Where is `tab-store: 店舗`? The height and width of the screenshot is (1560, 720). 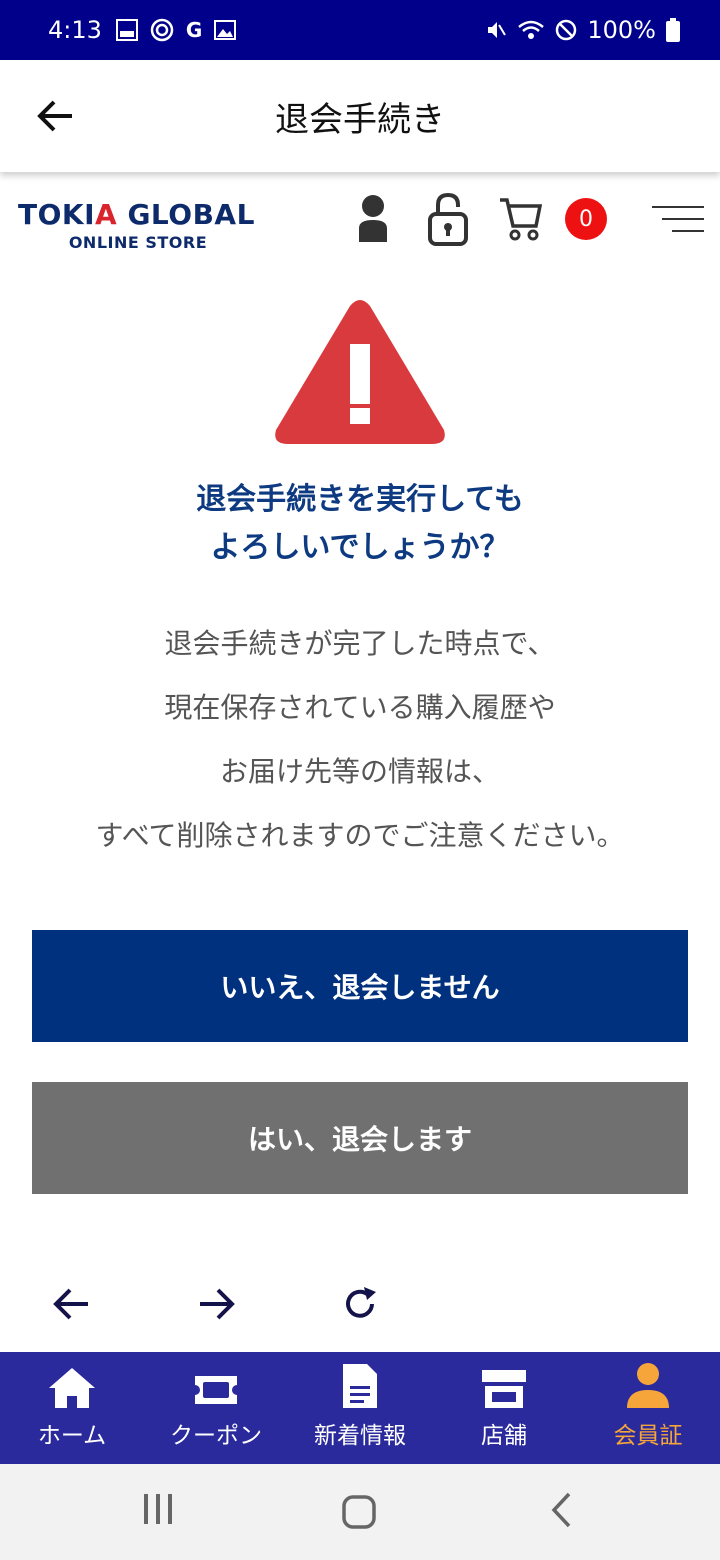
tab-store: 店舗 is located at coordinates (504, 1408).